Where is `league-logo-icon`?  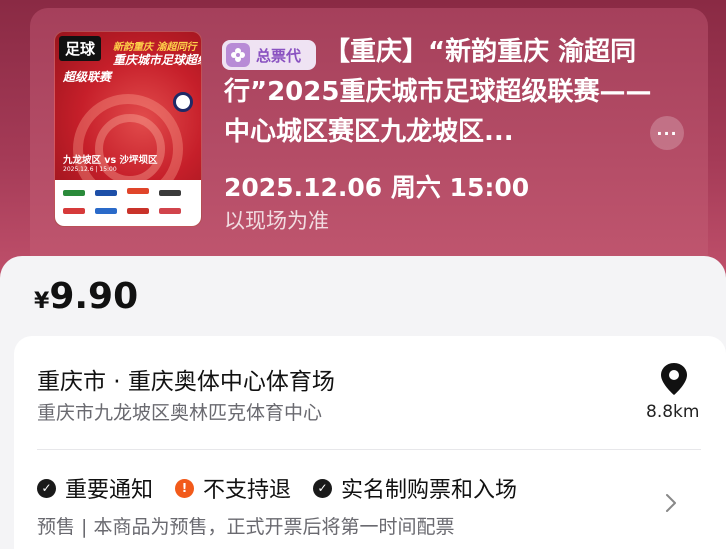 league-logo-icon is located at coordinates (183, 102).